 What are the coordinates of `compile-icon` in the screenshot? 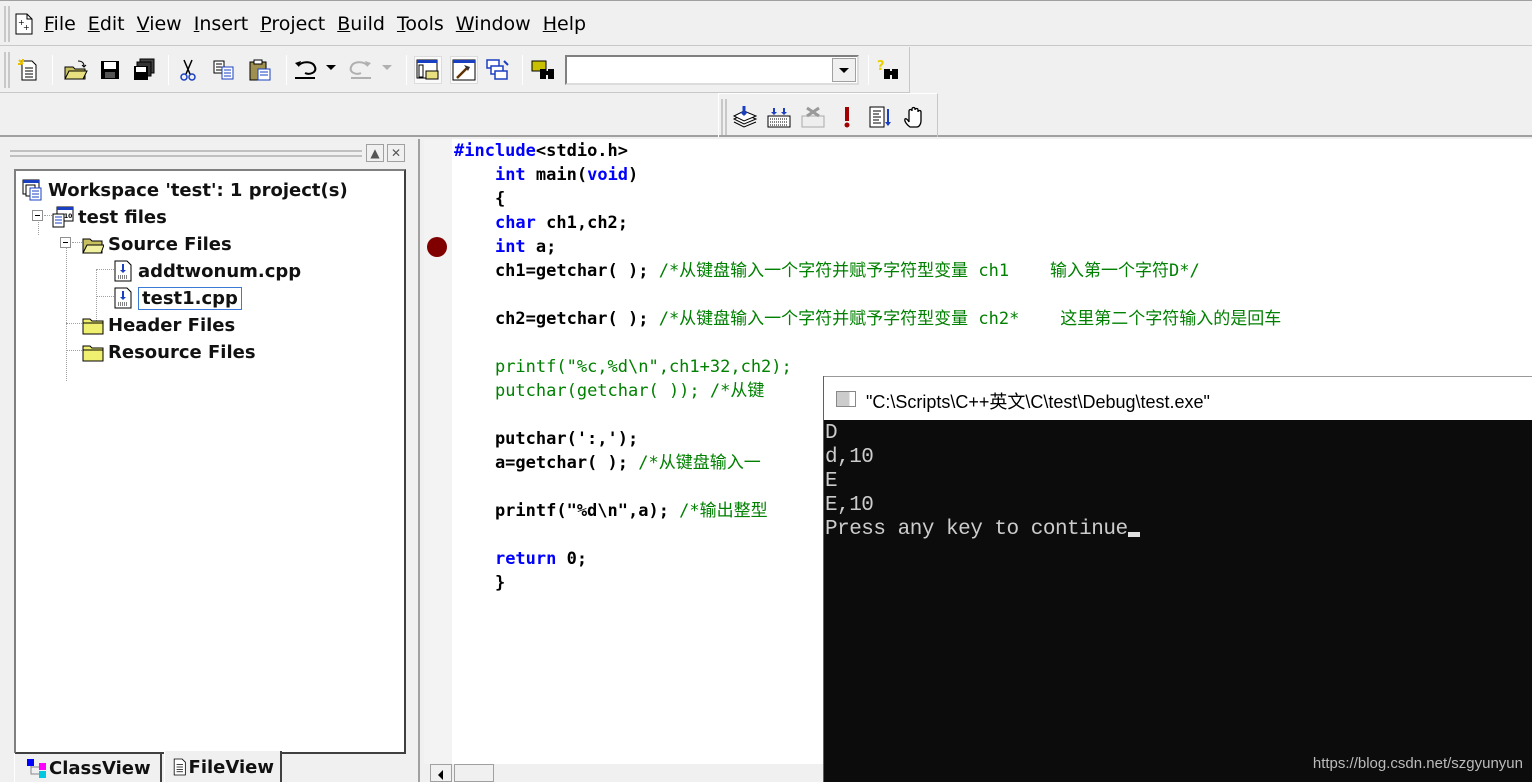 It's located at (745, 117).